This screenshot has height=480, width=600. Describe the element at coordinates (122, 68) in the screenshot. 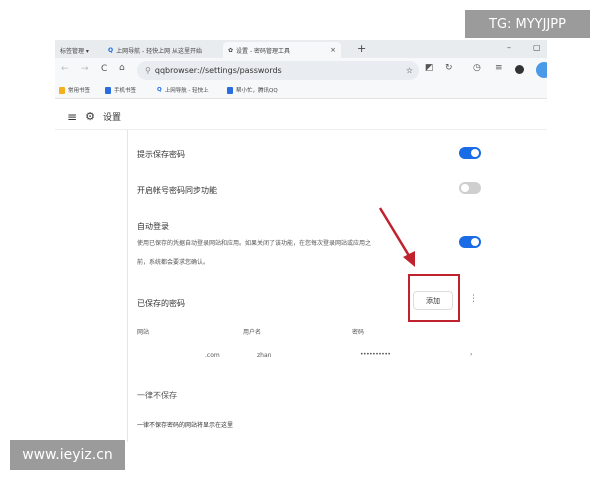

I see `home-icon: ⌂` at that location.